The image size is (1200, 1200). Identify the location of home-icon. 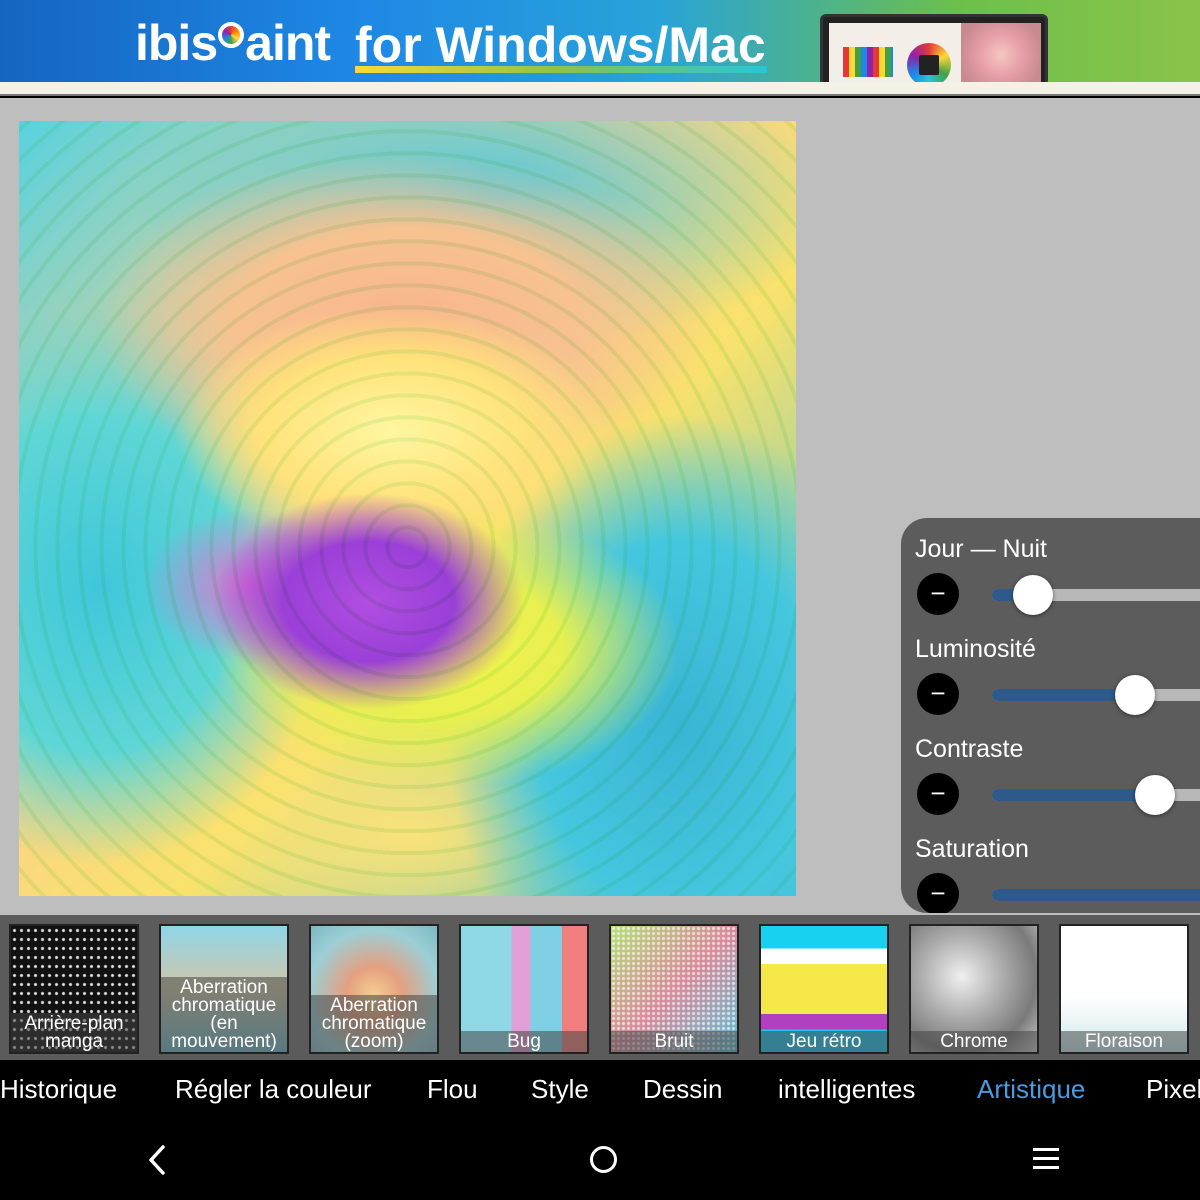
(603, 1159).